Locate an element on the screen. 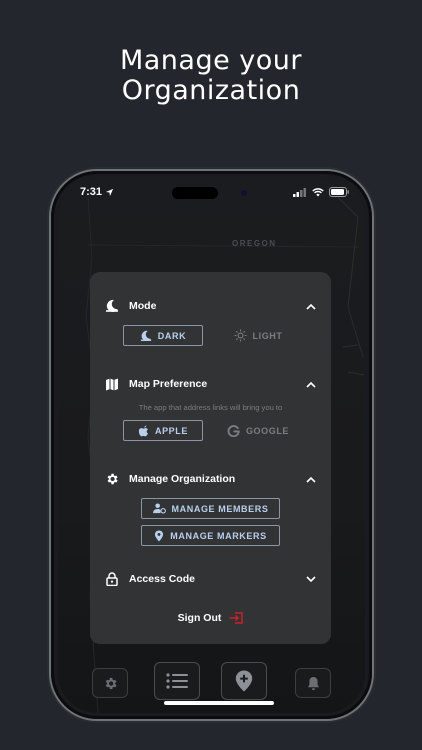 Image resolution: width=422 pixels, height=750 pixels. headline-line-1: Manage your is located at coordinates (211, 60).